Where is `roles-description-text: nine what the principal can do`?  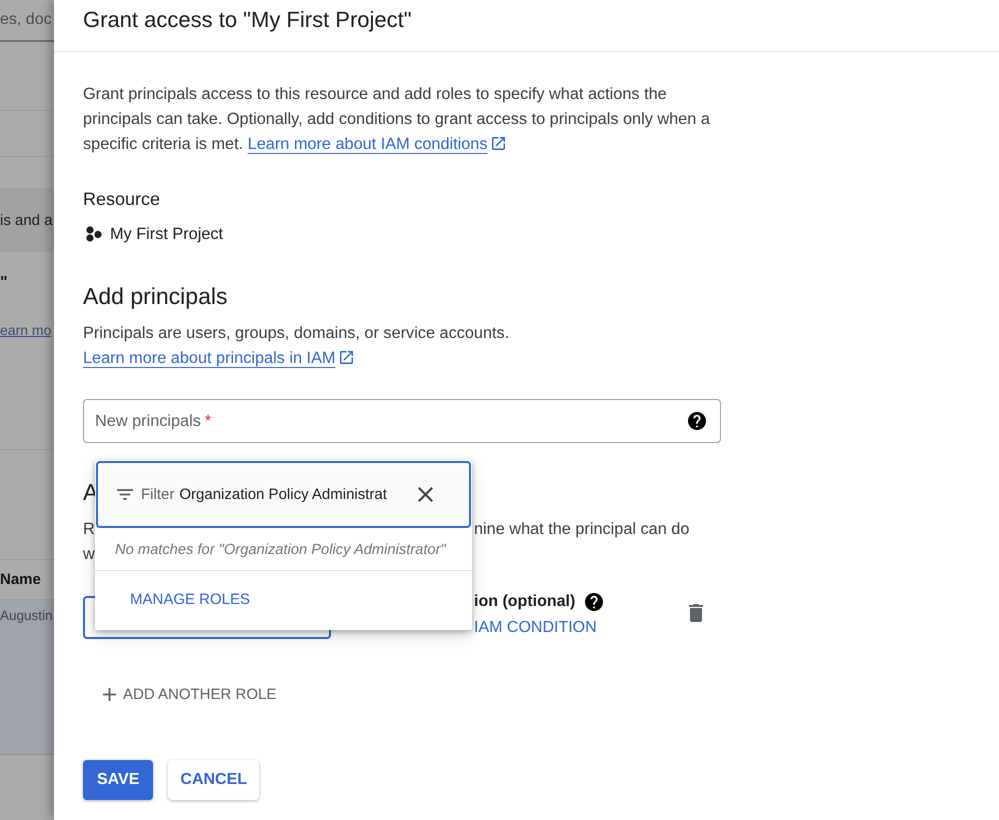 roles-description-text: nine what the principal can do is located at coordinates (582, 529).